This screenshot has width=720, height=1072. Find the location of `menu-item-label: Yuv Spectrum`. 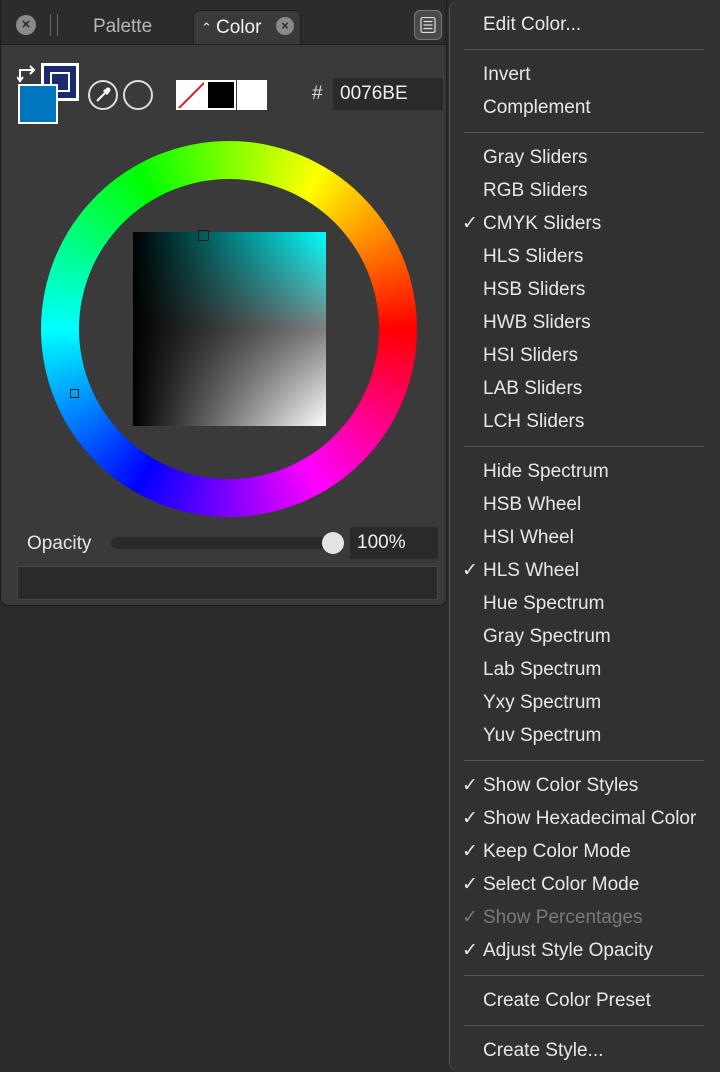

menu-item-label: Yuv Spectrum is located at coordinates (542, 735).